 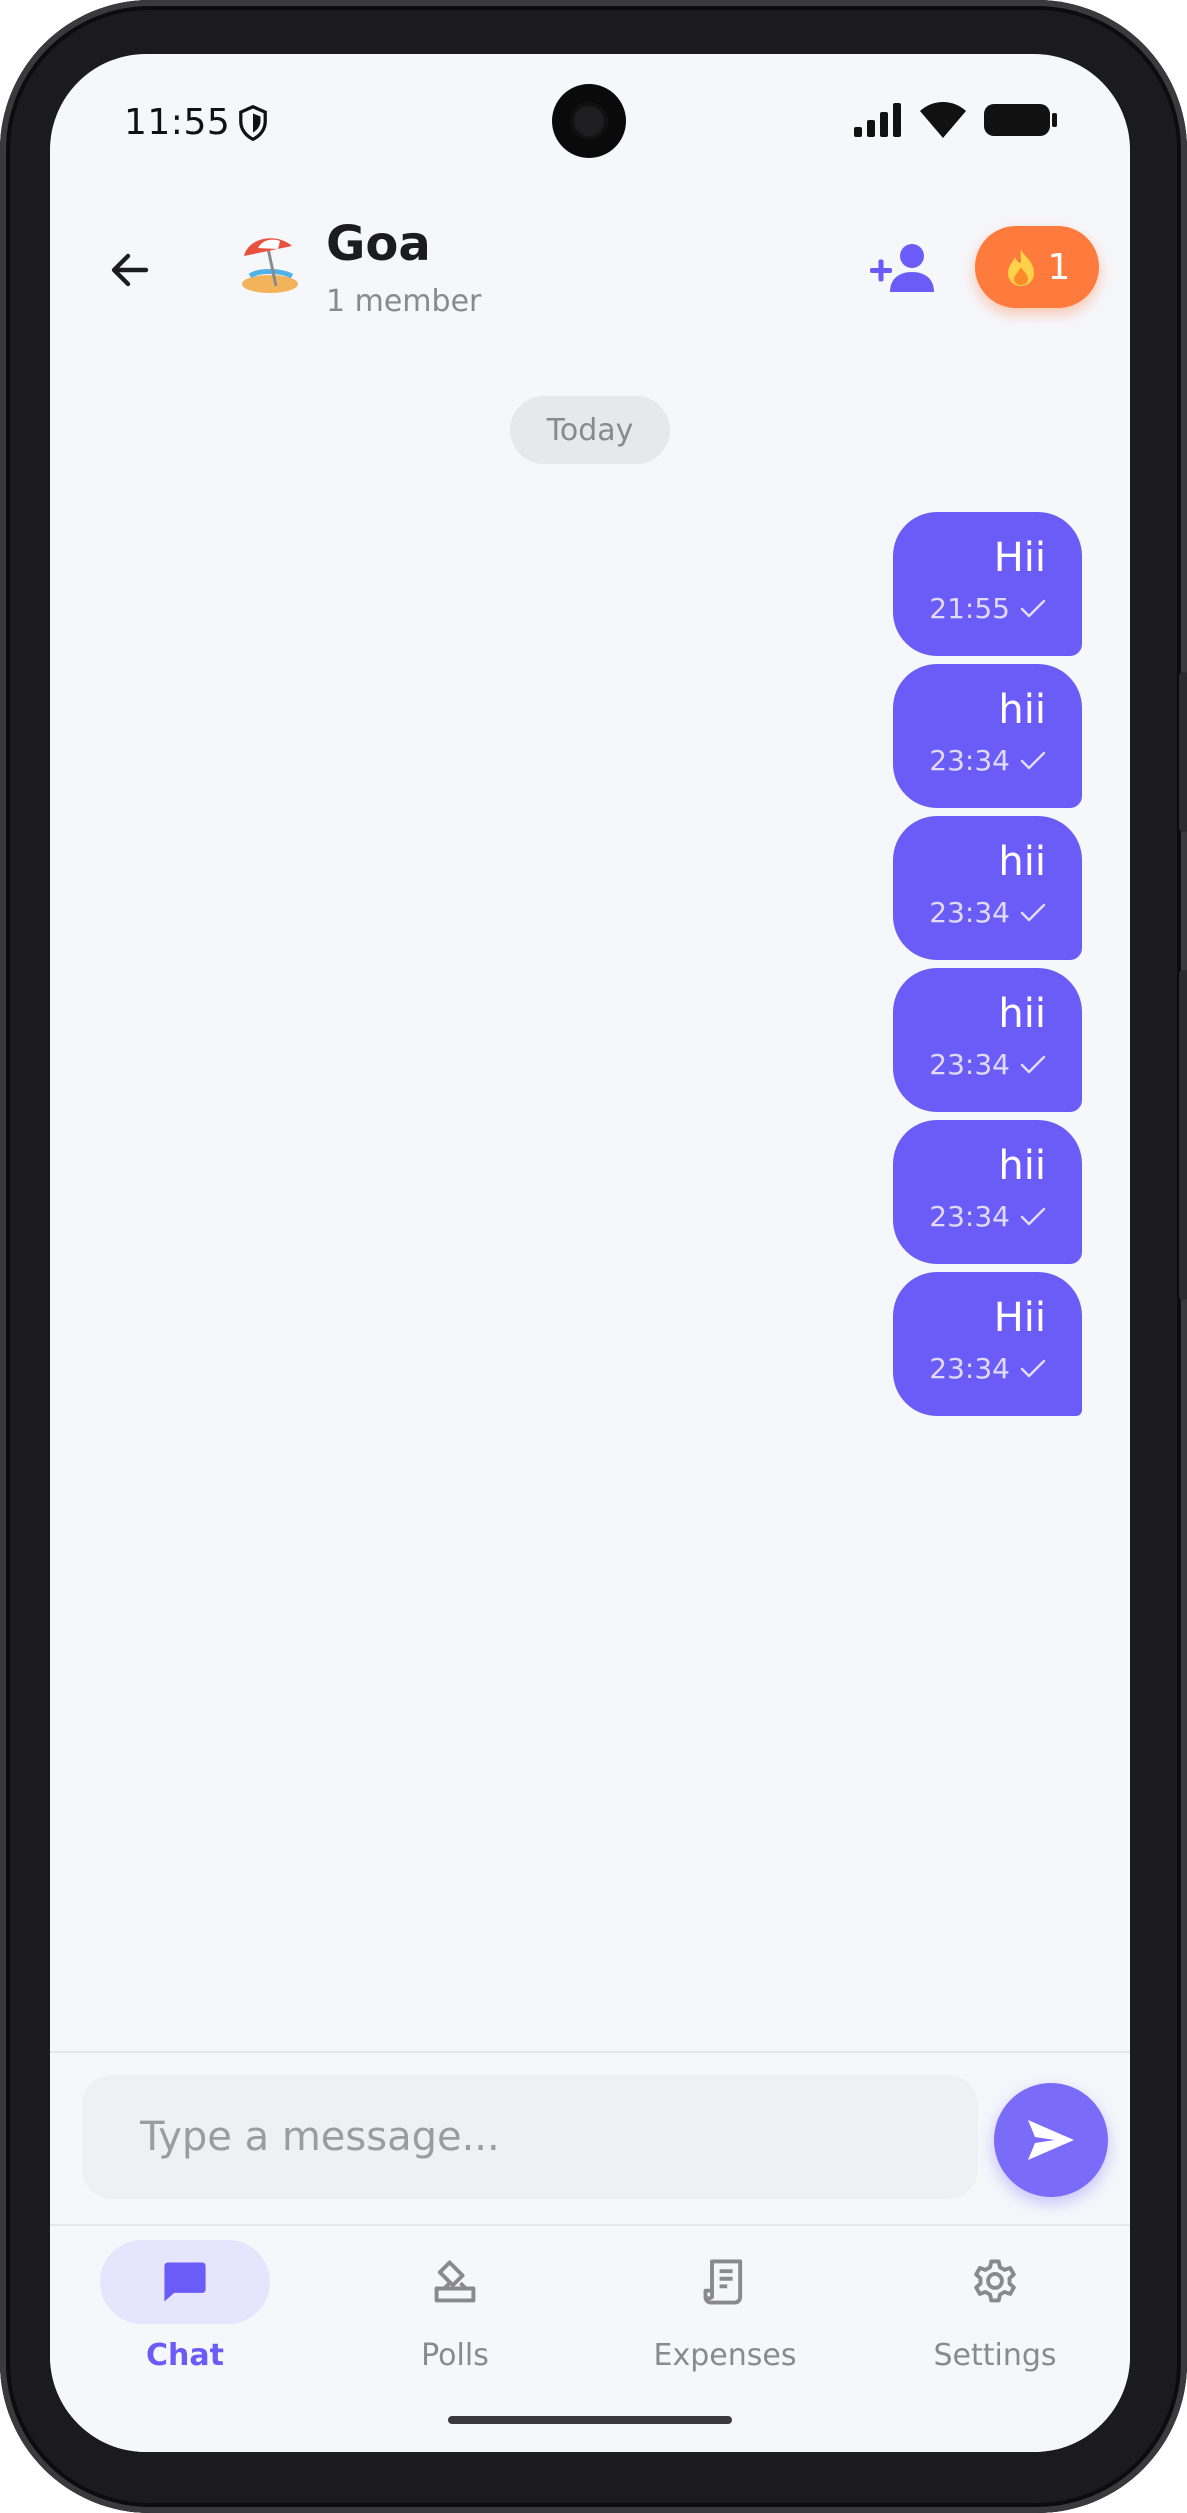 I want to click on chat-icon, so click(x=185, y=2282).